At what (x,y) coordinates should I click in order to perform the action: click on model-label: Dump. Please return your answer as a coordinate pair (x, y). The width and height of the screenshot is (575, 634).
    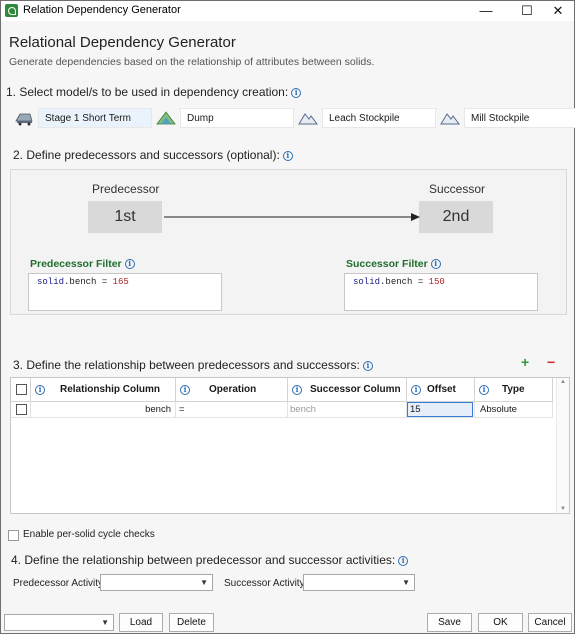
    Looking at the image, I should click on (237, 118).